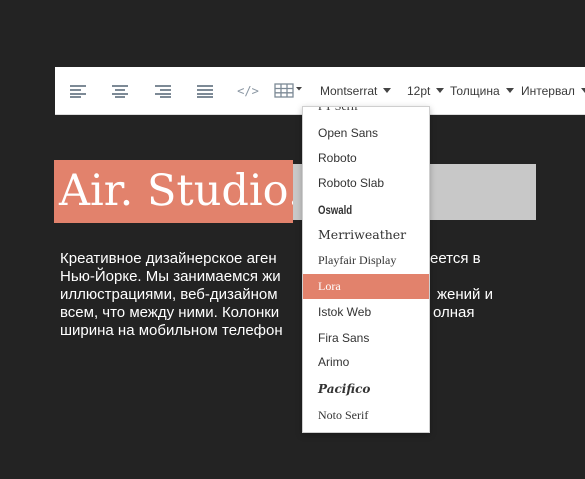 The image size is (585, 479). Describe the element at coordinates (205, 90) in the screenshot. I see `align-justify-icon` at that location.